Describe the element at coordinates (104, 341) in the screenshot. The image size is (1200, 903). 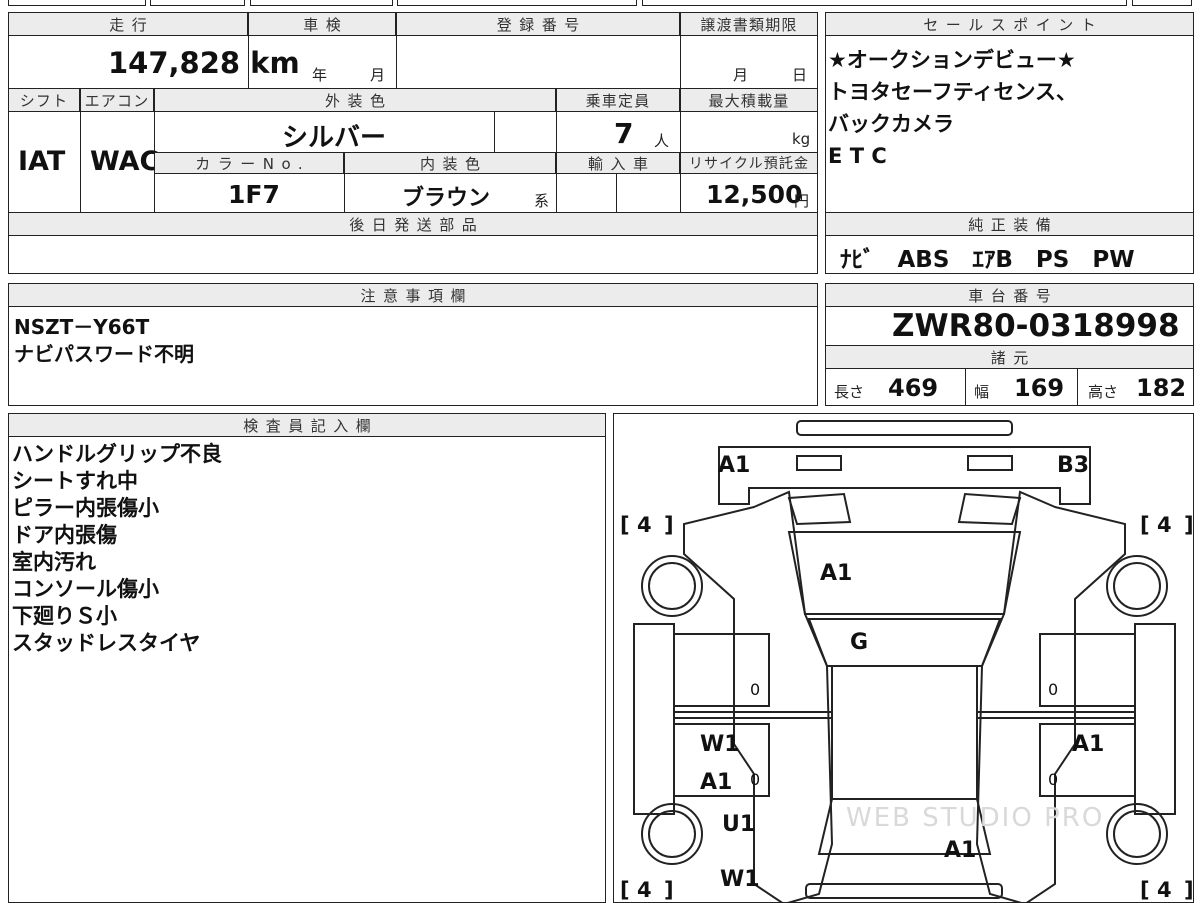
I see `notes-list: NSZT－Y66T ナビパスワード不明` at that location.